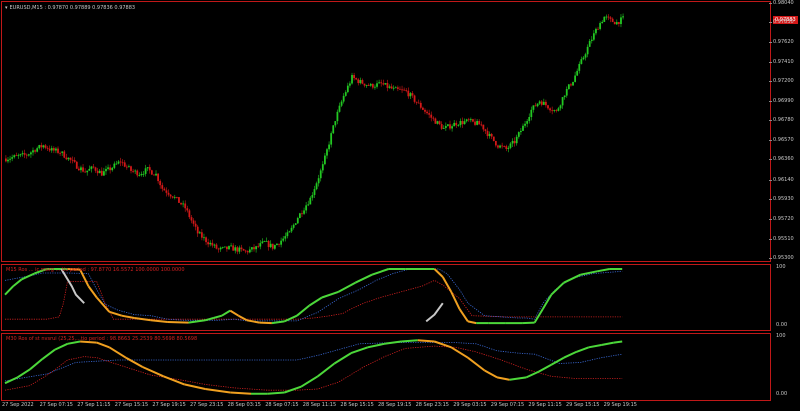 The height and width of the screenshot is (411, 800). Describe the element at coordinates (18, 405) in the screenshot. I see `time-axis-label: 27 Sep 2022` at that location.